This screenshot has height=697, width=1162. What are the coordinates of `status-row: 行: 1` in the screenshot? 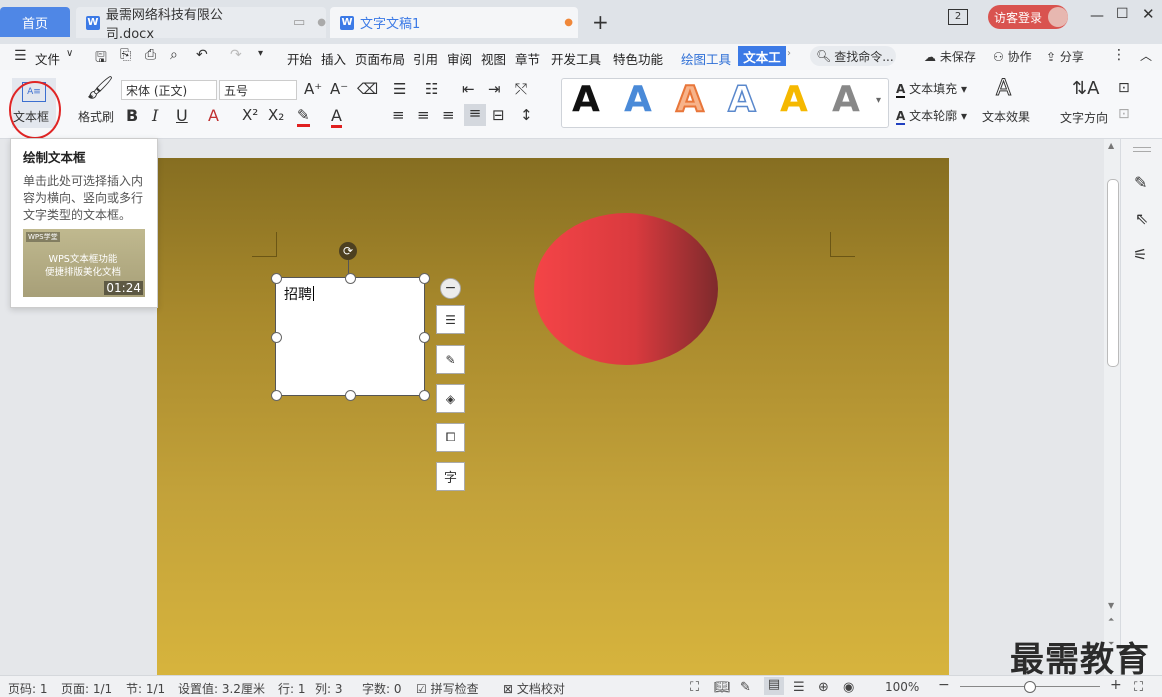 It's located at (292, 688).